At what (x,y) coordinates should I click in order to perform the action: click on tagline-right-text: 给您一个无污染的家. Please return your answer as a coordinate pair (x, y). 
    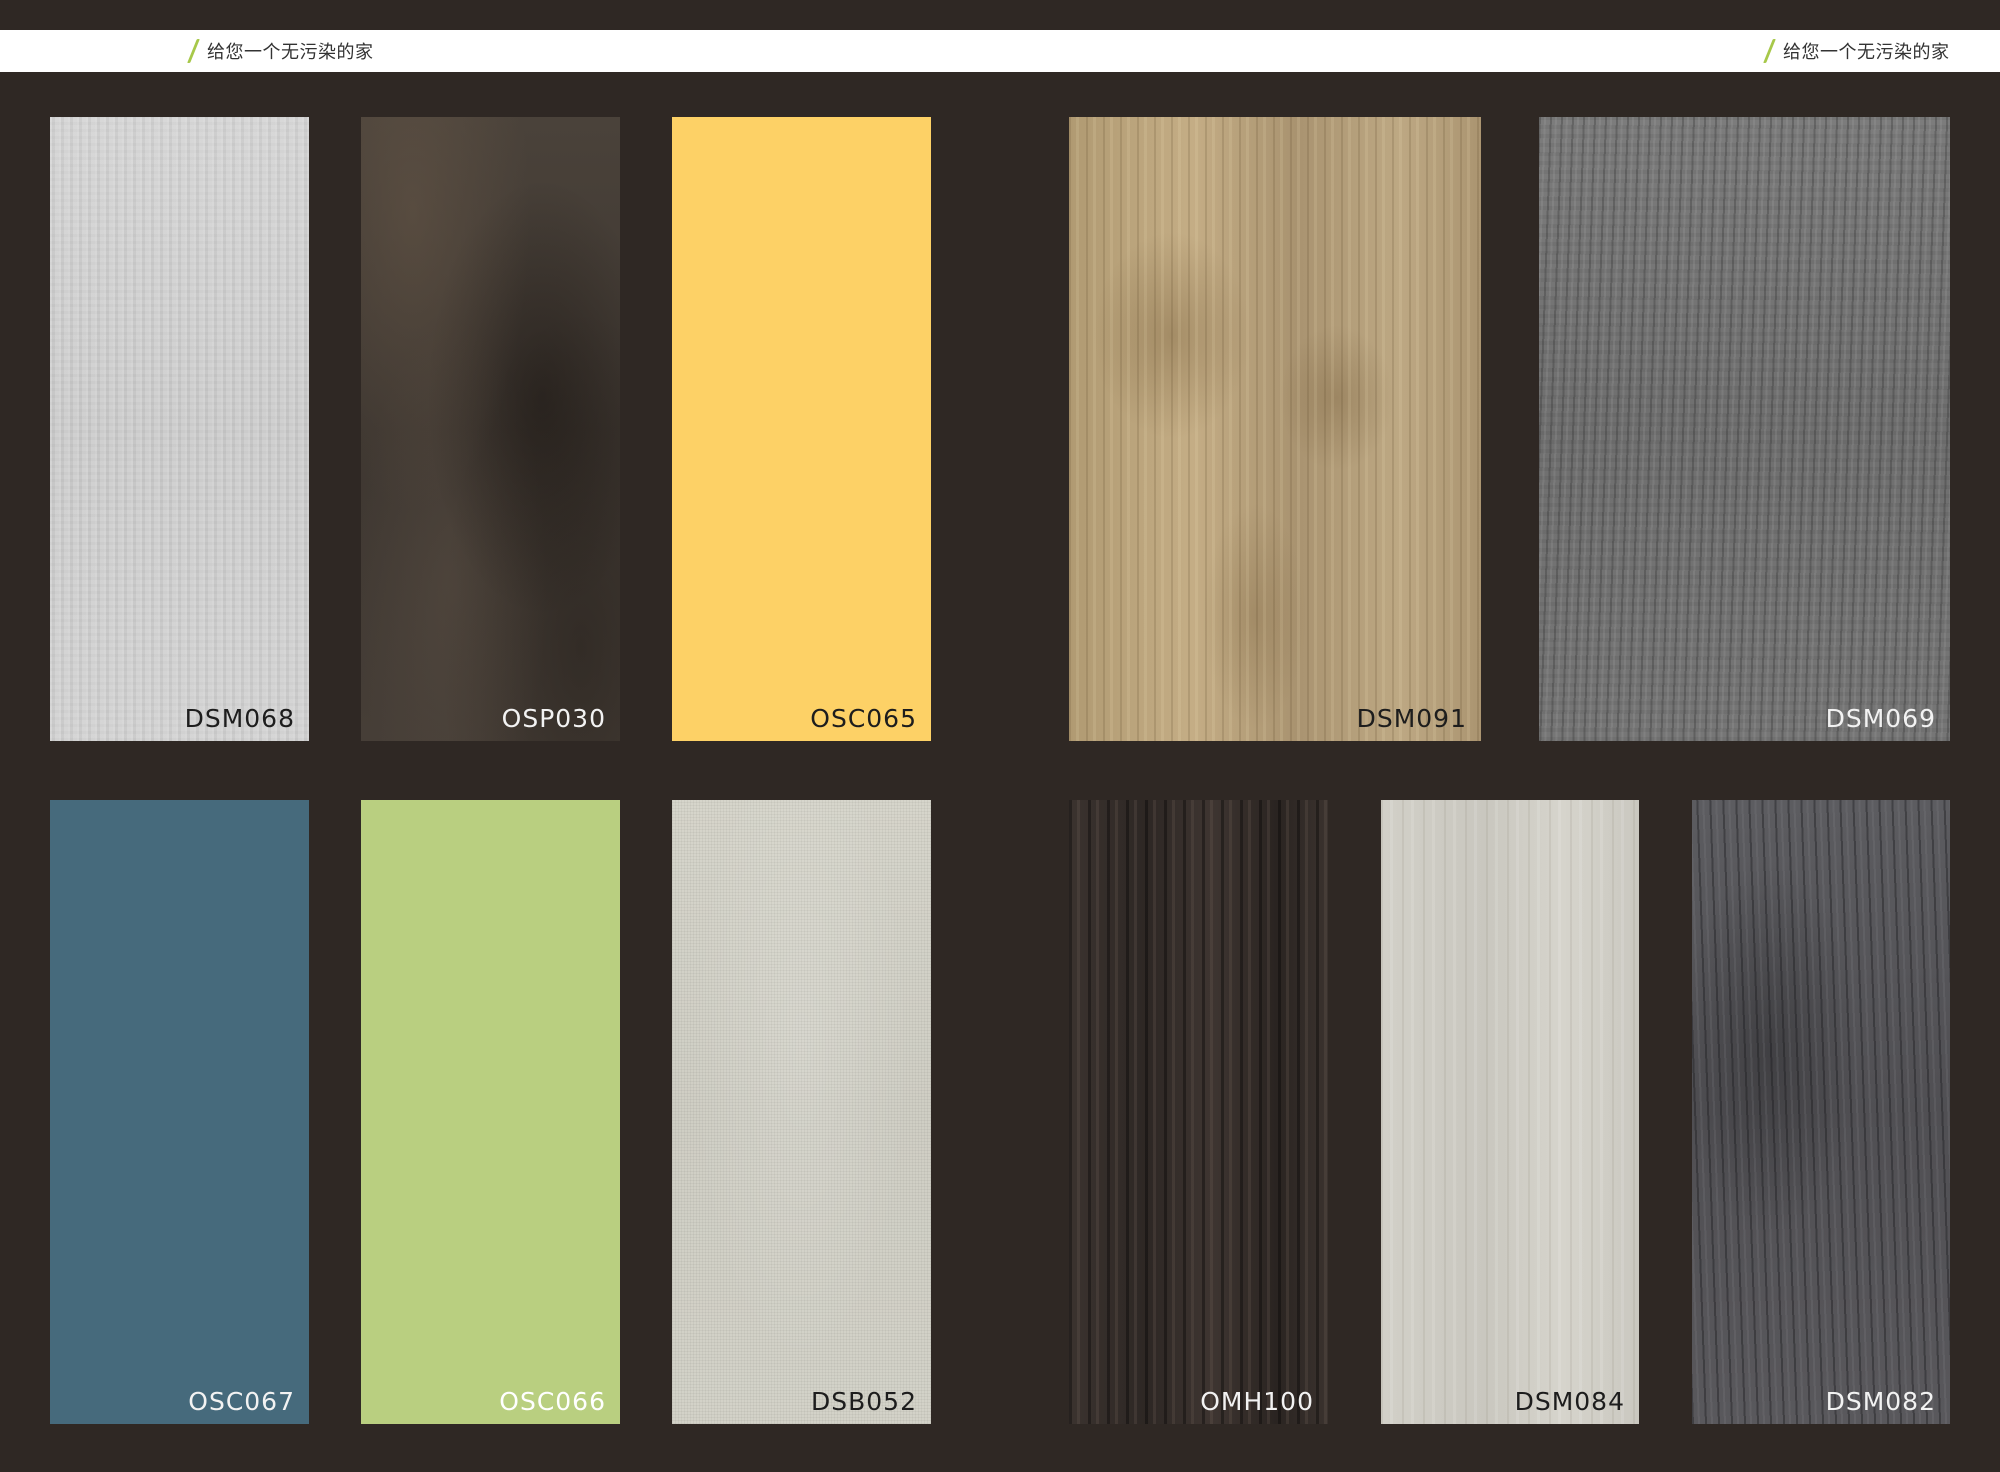
    Looking at the image, I should click on (1866, 52).